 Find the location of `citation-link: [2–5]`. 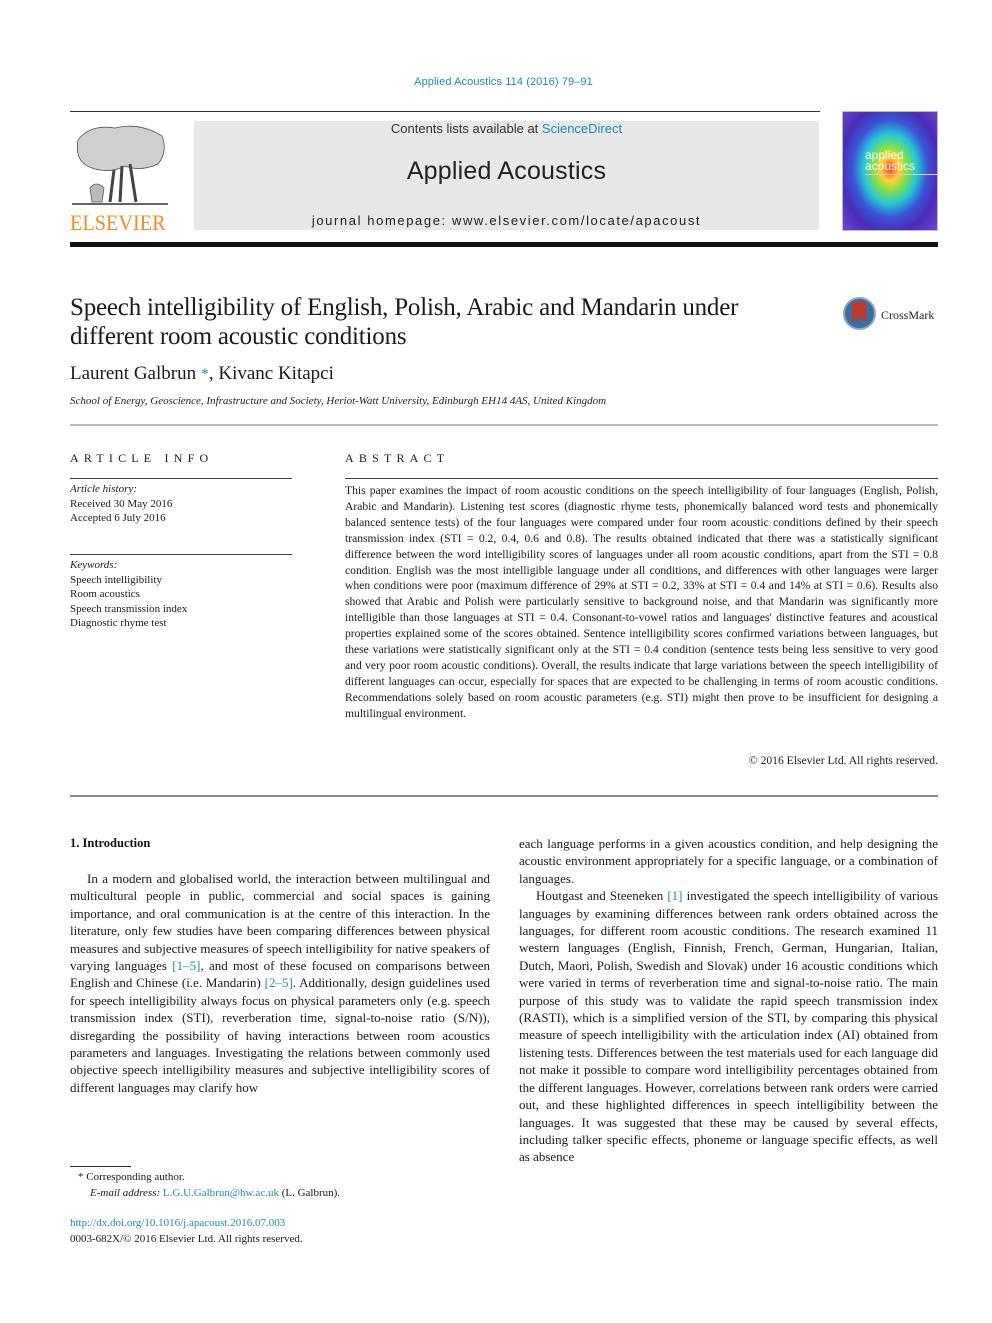

citation-link: [2–5] is located at coordinates (279, 982).